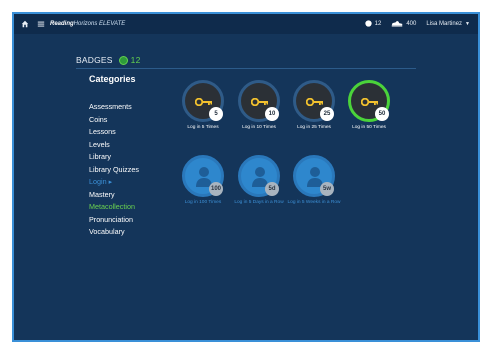 This screenshot has height=354, width=492. I want to click on badge-label: Log in 10 Times, so click(259, 127).